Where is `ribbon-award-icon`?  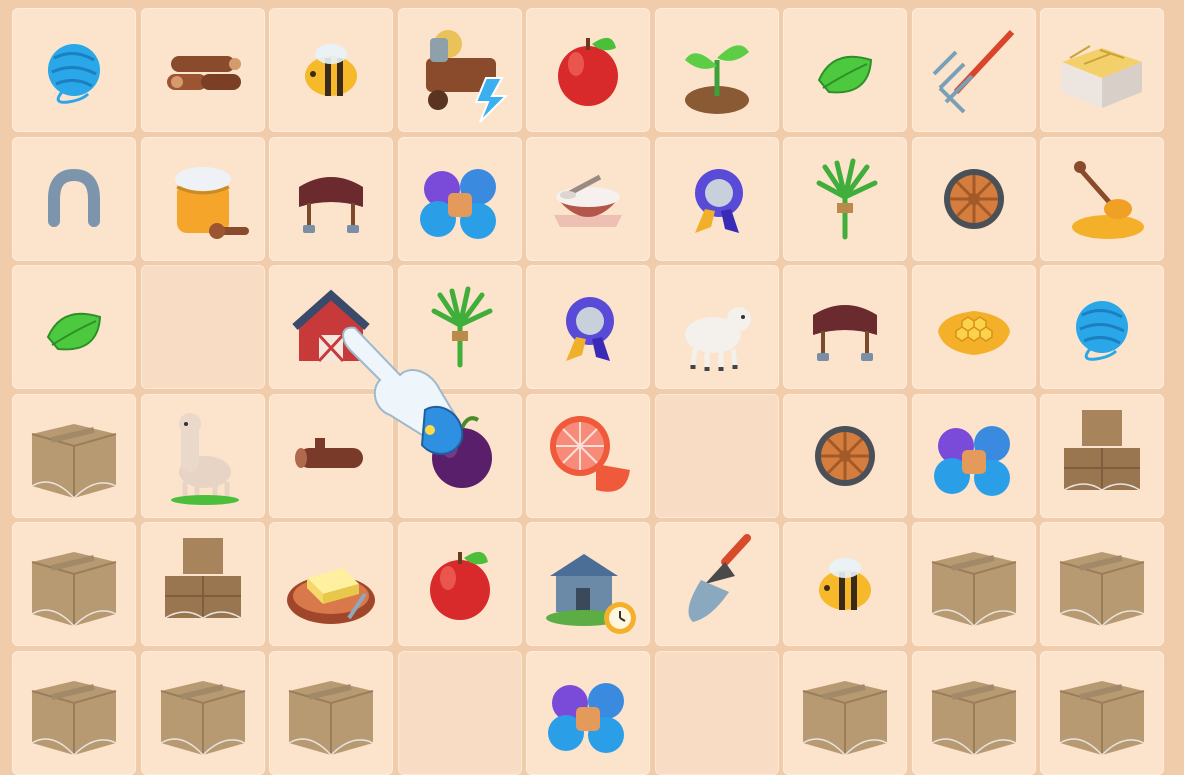 ribbon-award-icon is located at coordinates (718, 200).